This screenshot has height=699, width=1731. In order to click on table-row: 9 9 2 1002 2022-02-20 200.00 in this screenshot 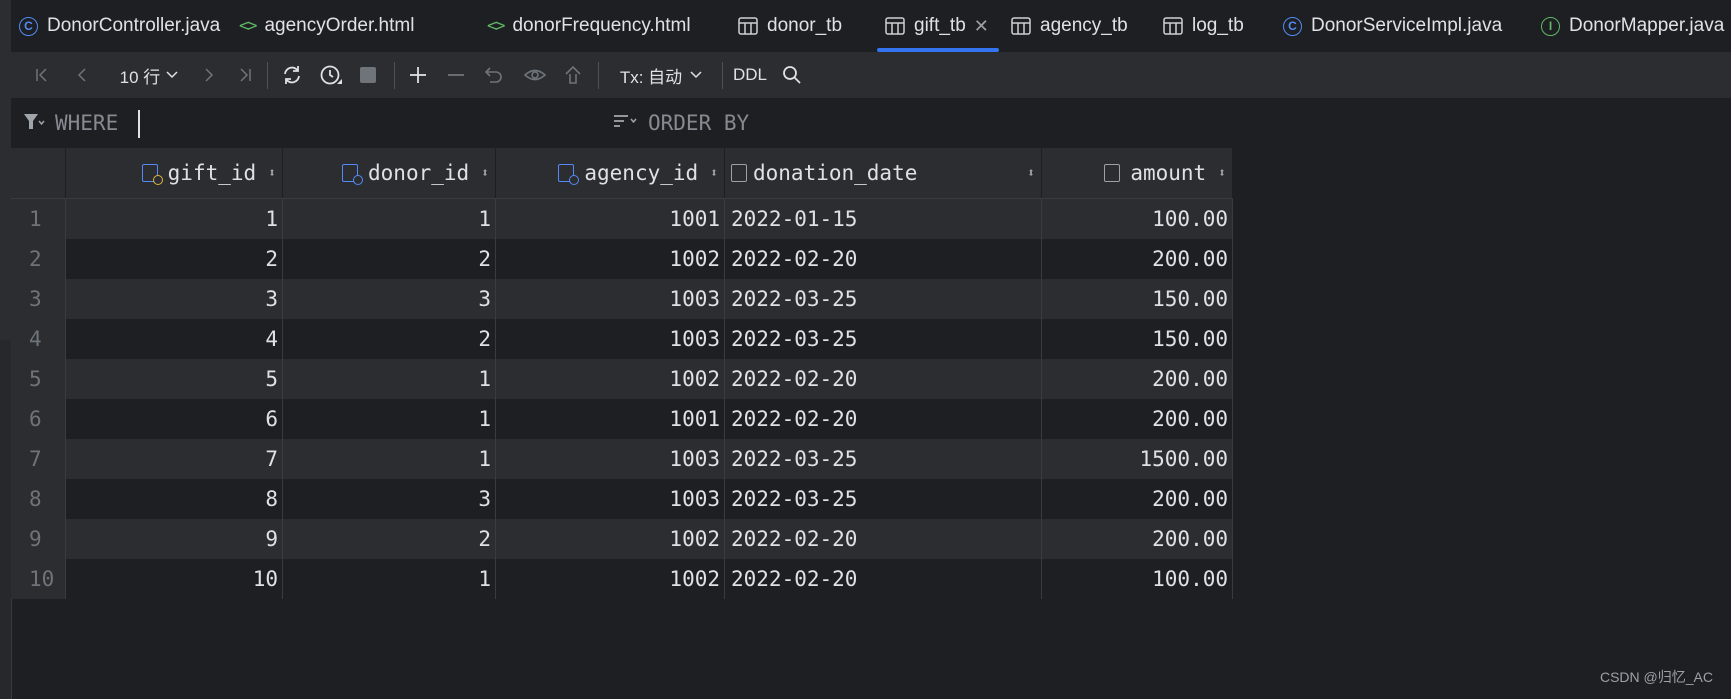, I will do `click(622, 539)`.